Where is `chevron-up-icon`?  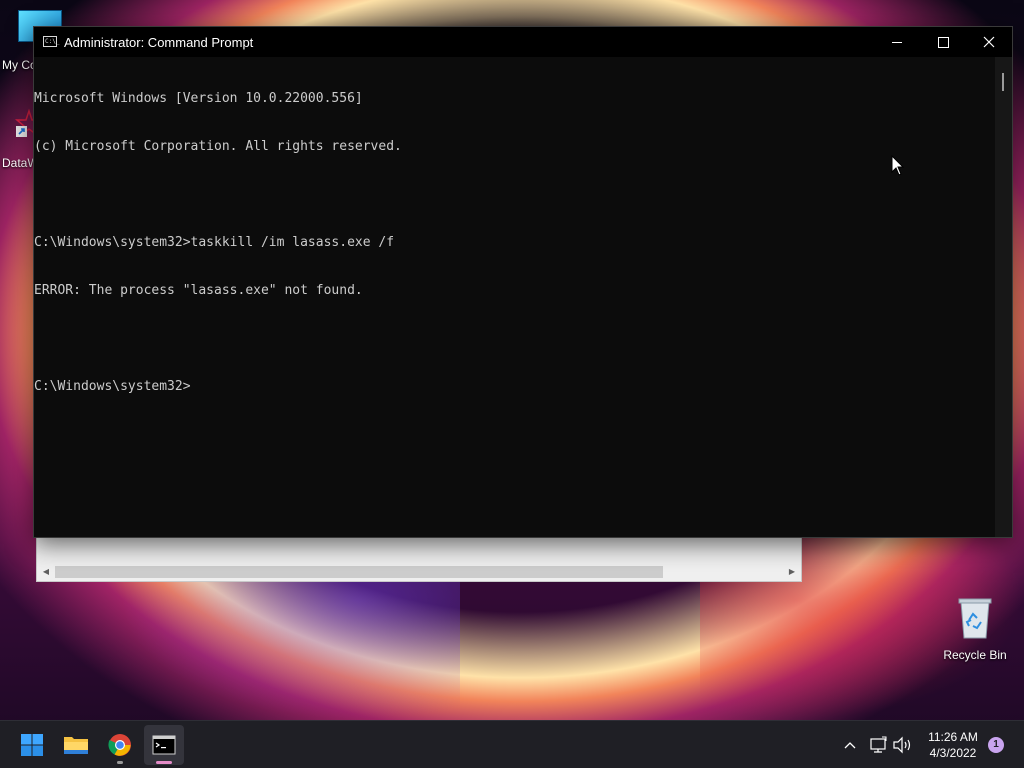
chevron-up-icon is located at coordinates (850, 745).